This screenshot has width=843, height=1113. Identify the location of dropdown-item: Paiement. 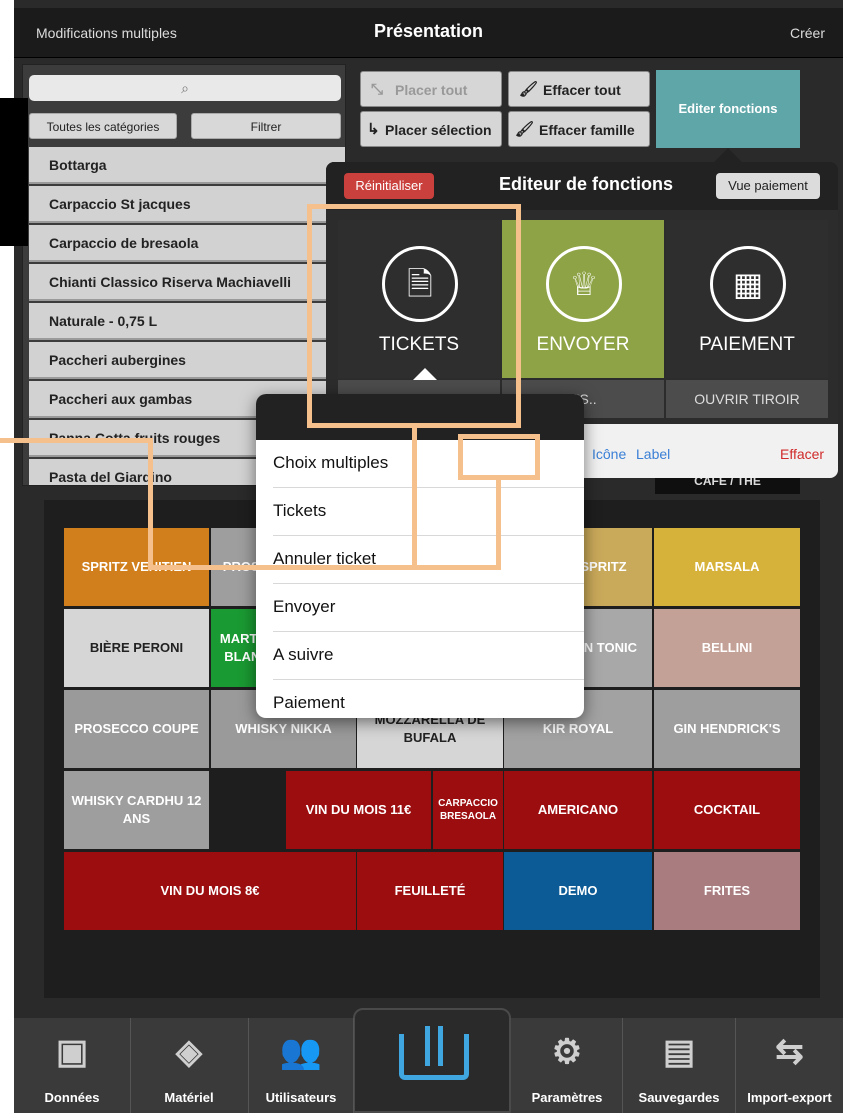
(428, 699).